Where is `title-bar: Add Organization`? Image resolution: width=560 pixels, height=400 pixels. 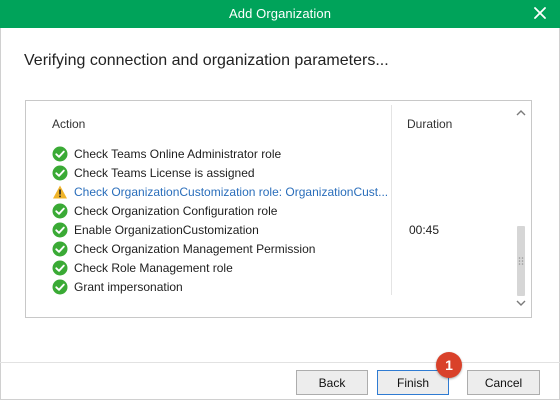
title-bar: Add Organization is located at coordinates (280, 14).